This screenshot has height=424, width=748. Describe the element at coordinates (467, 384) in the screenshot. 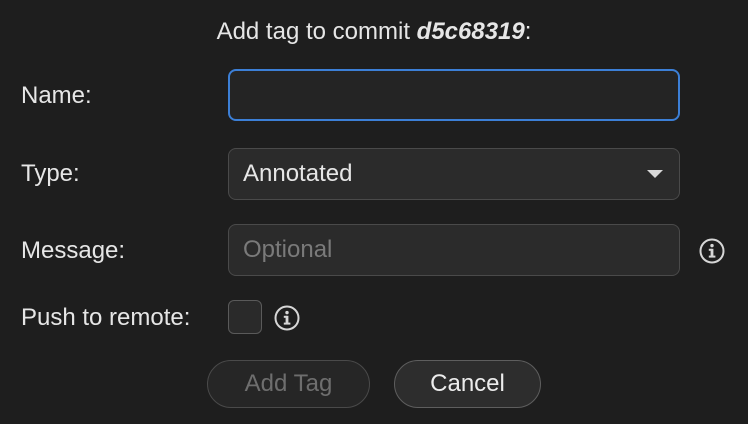

I see `cancel-button: Cancel` at that location.